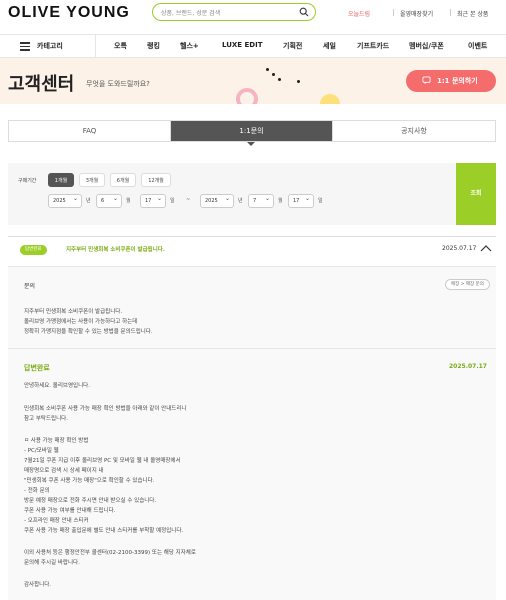 Image resolution: width=506 pixels, height=600 pixels. Describe the element at coordinates (88, 332) in the screenshot. I see `question-line: 정확히 가맹지점을 확인할 수 있는 방법을 문의드립니다.` at that location.